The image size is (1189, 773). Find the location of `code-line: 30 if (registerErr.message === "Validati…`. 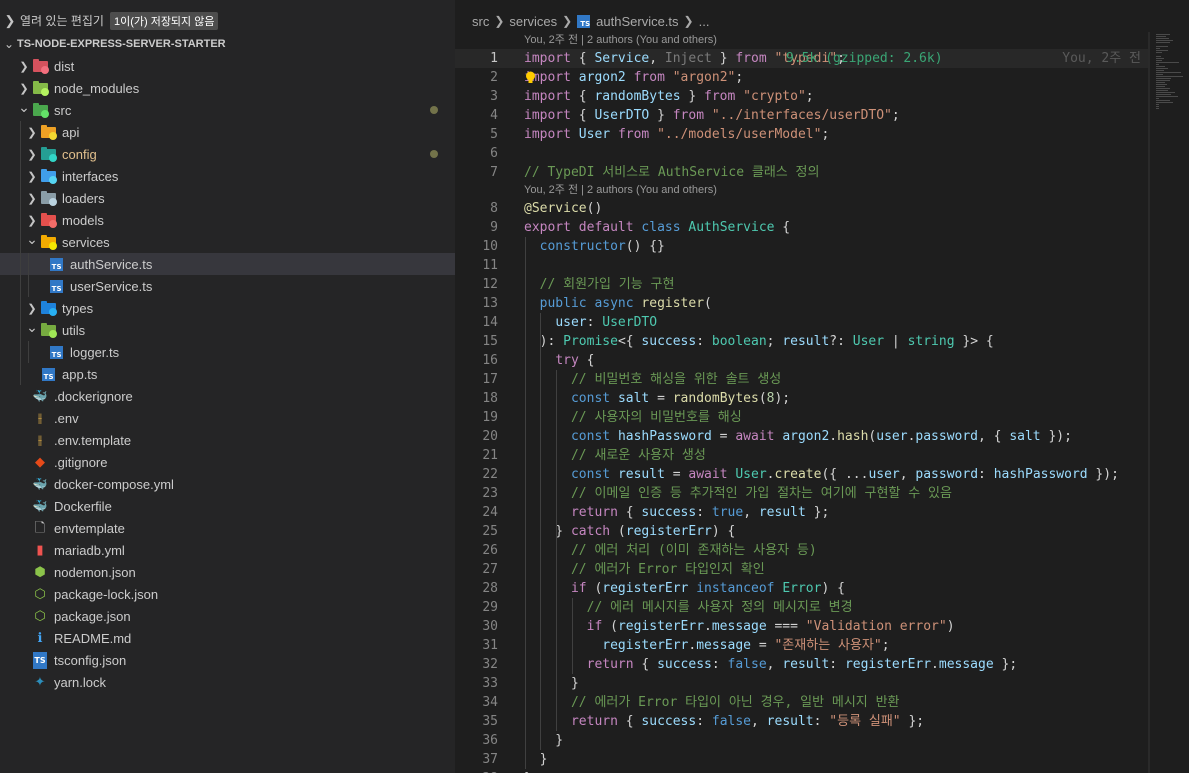

code-line: 30 if (registerErr.message === "Validati… is located at coordinates (822, 626).